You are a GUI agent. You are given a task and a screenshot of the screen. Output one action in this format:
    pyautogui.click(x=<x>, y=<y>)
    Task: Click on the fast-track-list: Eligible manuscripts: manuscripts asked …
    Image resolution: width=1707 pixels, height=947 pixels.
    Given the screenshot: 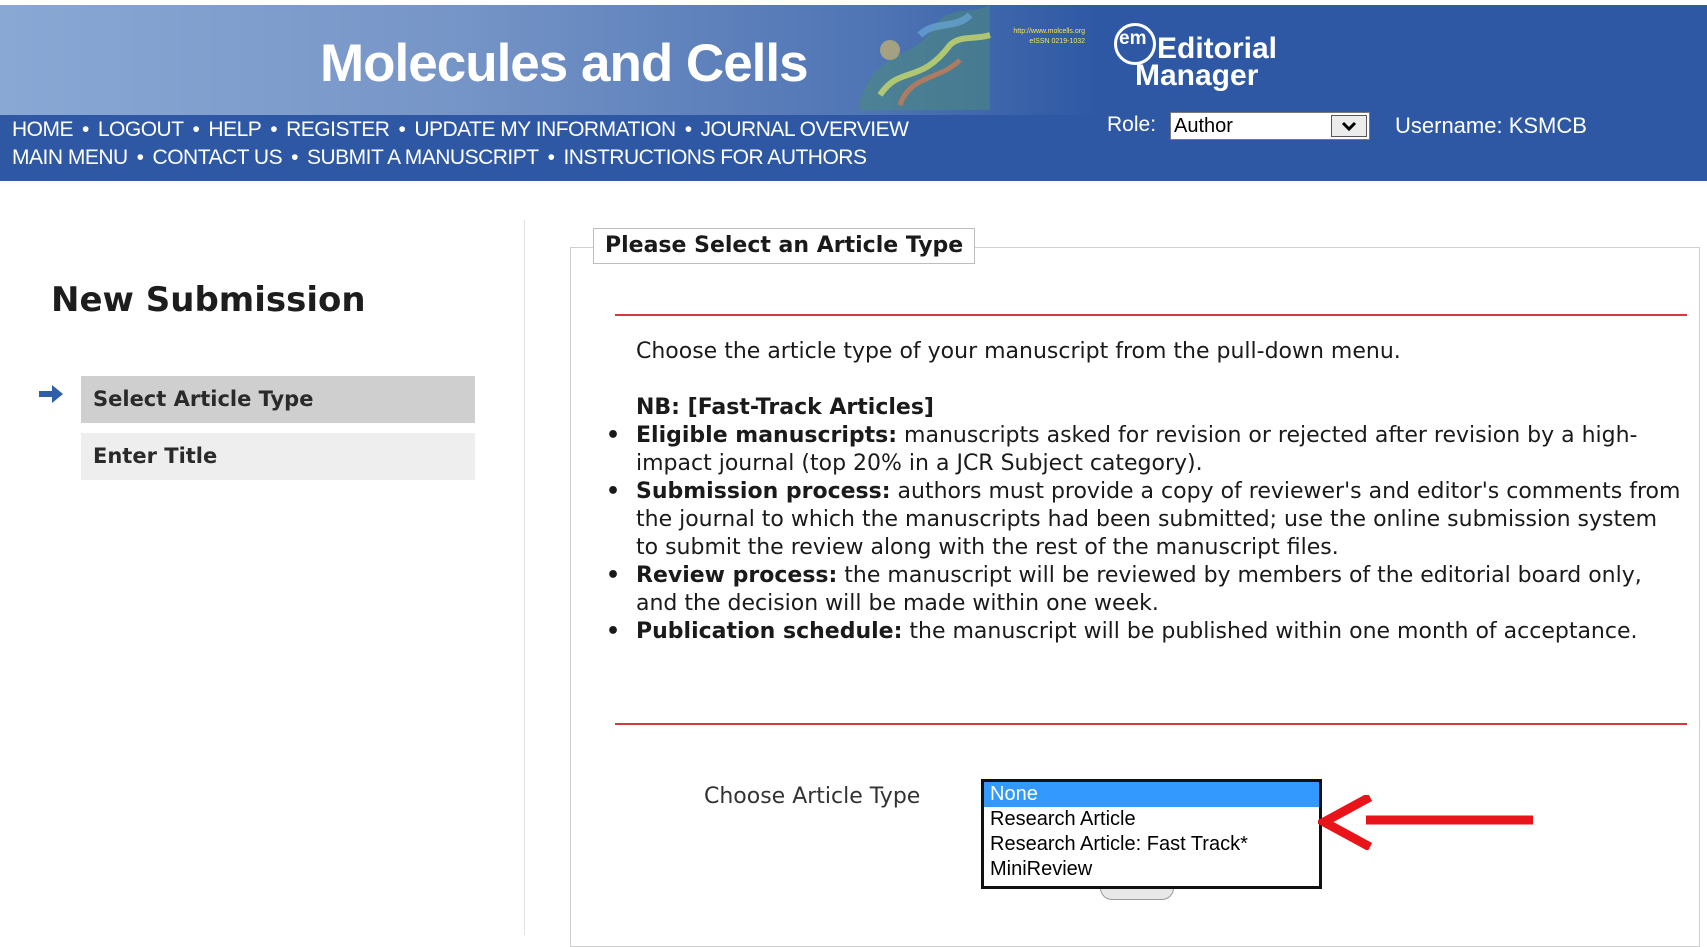 What is the action you would take?
    pyautogui.click(x=1146, y=534)
    